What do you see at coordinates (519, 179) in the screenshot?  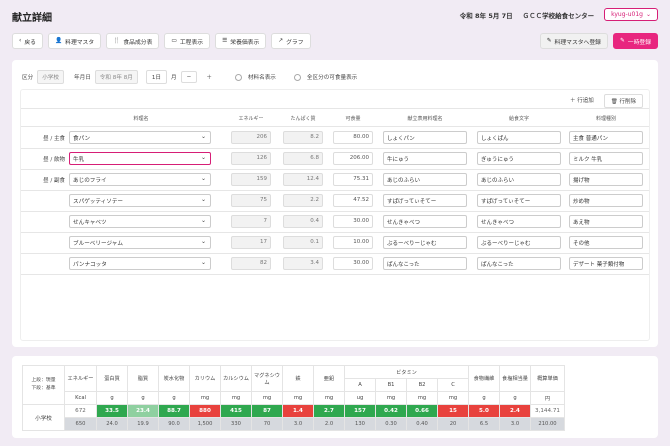 I see `kana-field: あじのふらい` at bounding box center [519, 179].